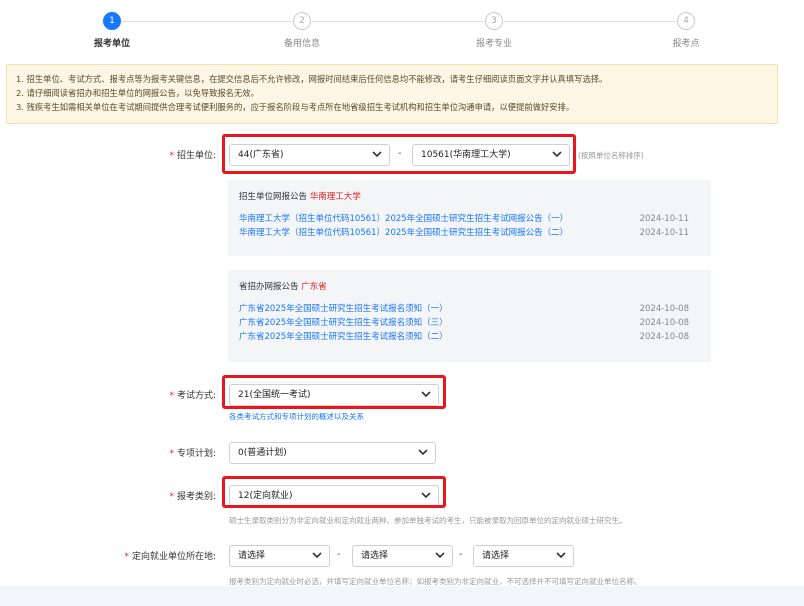  I want to click on special-plan-select: 0(普通计划), so click(332, 453).